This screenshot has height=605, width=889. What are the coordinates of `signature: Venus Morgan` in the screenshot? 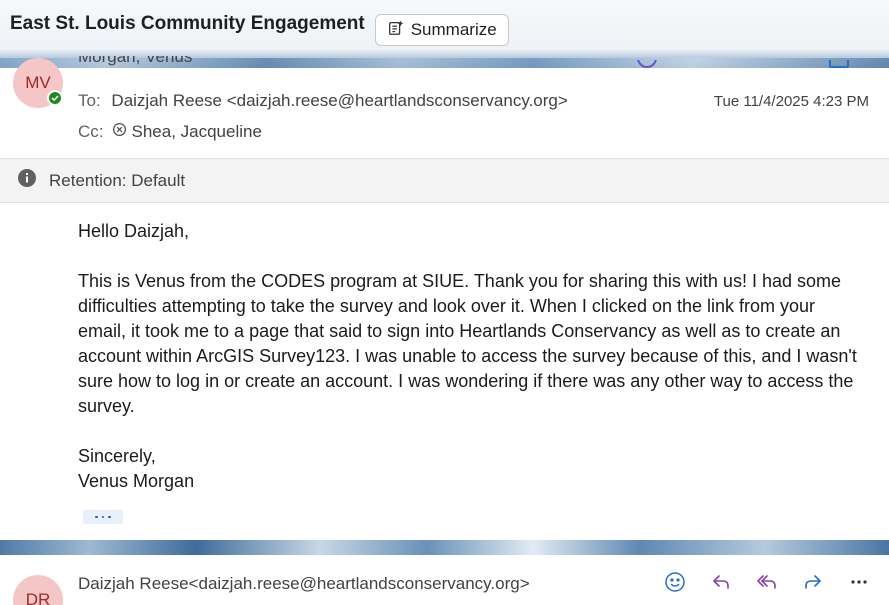 It's located at (136, 481).